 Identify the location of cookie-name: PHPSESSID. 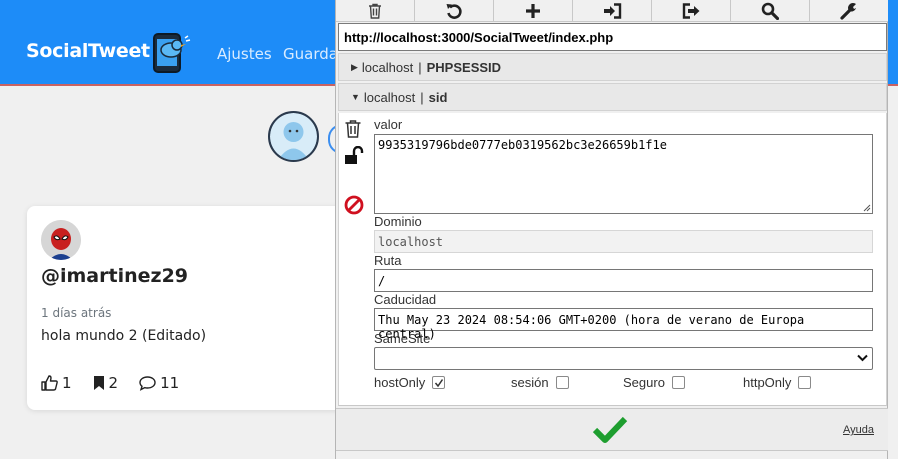
(464, 67).